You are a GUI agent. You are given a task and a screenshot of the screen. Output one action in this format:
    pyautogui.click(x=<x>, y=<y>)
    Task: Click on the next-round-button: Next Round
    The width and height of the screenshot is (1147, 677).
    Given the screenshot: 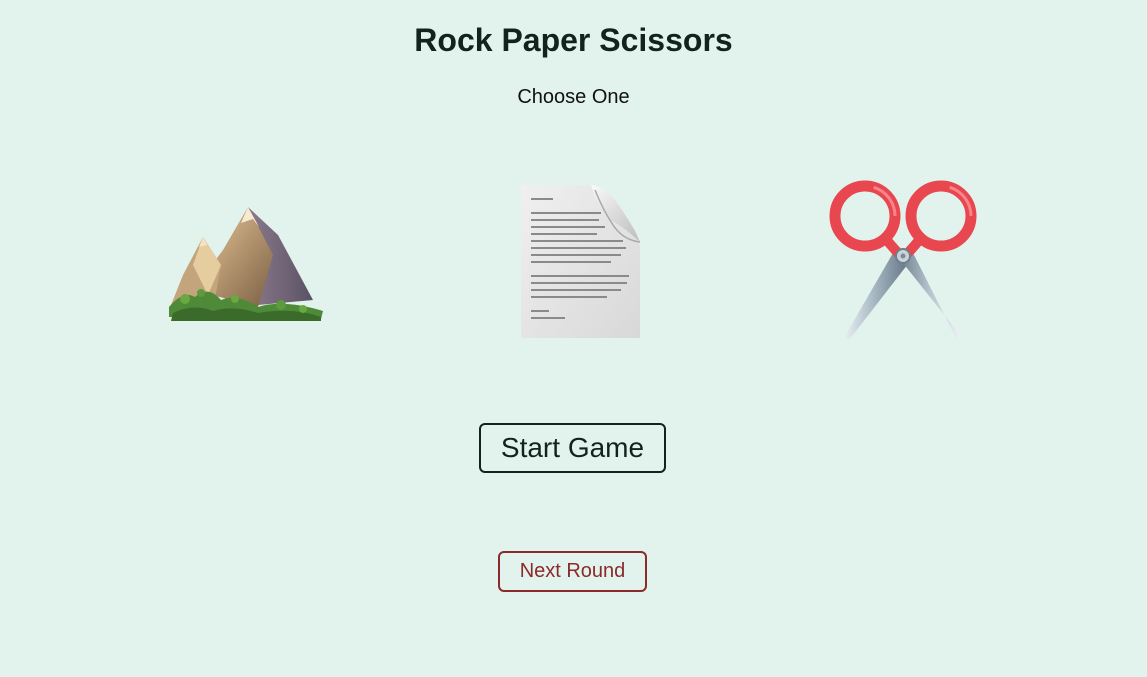 What is the action you would take?
    pyautogui.click(x=572, y=571)
    